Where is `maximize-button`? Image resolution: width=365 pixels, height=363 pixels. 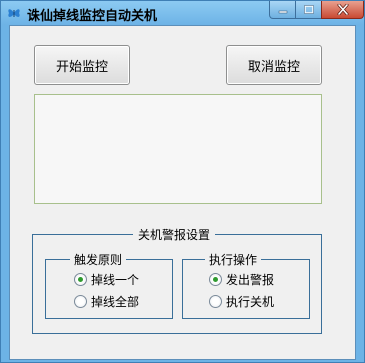 maximize-button is located at coordinates (308, 10).